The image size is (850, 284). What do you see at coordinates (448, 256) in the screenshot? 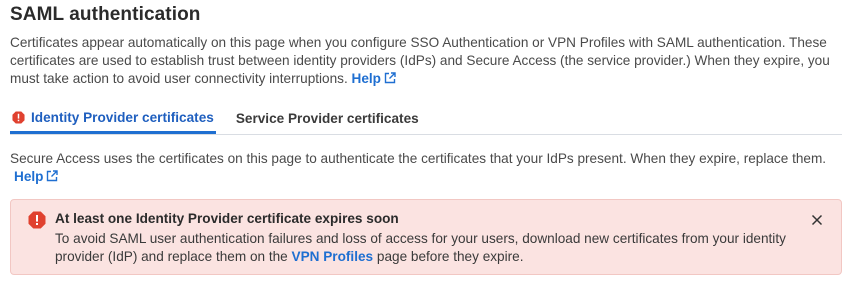
I see `alert-body-text-end: page before they expire.` at bounding box center [448, 256].